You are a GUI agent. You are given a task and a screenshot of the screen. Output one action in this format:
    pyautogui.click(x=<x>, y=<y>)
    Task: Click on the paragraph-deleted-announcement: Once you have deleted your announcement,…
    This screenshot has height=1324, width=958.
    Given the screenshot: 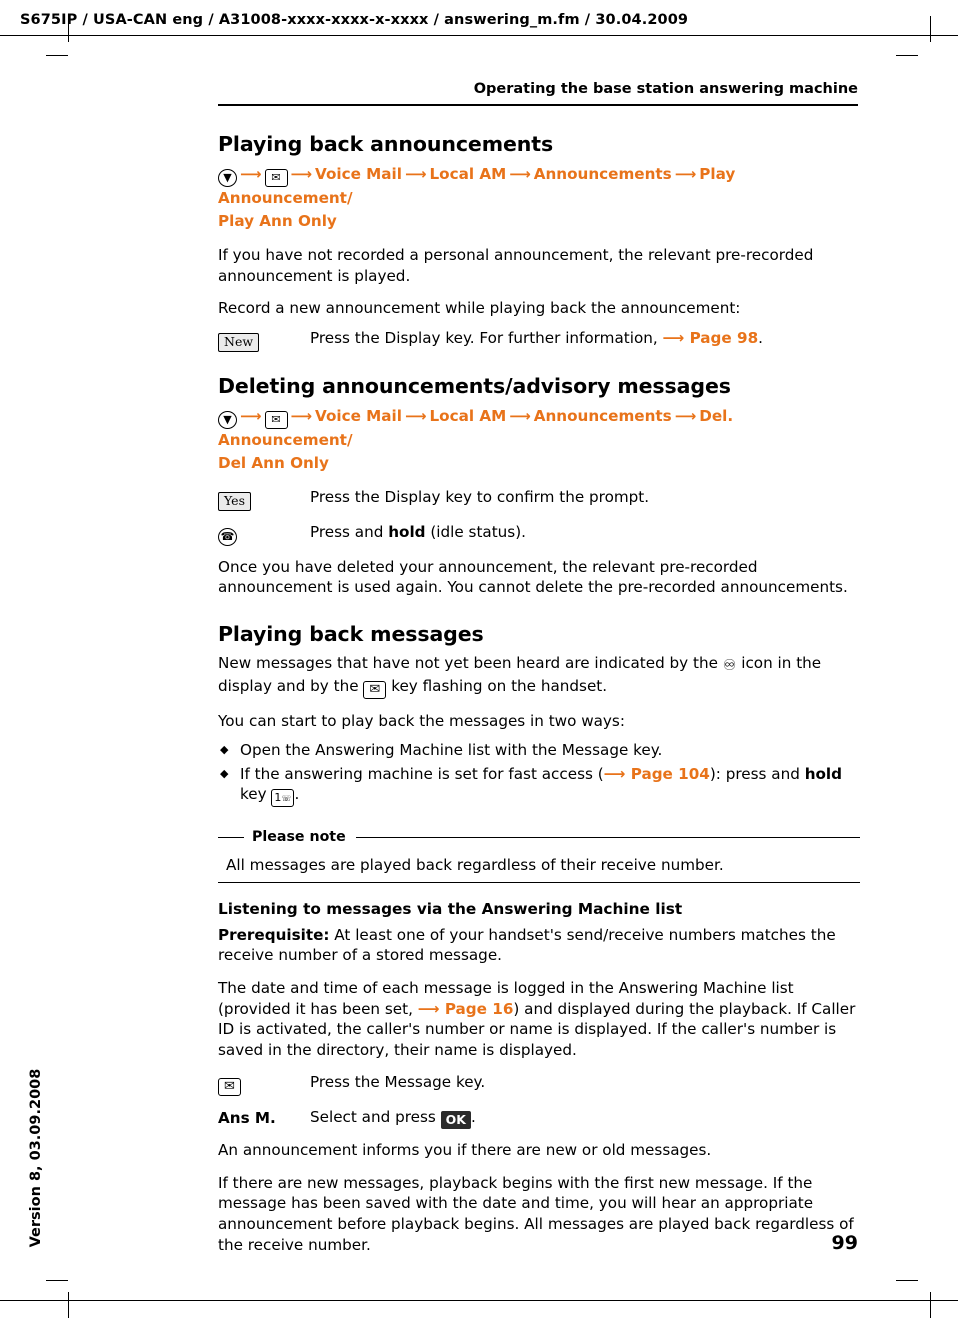 What is the action you would take?
    pyautogui.click(x=533, y=577)
    